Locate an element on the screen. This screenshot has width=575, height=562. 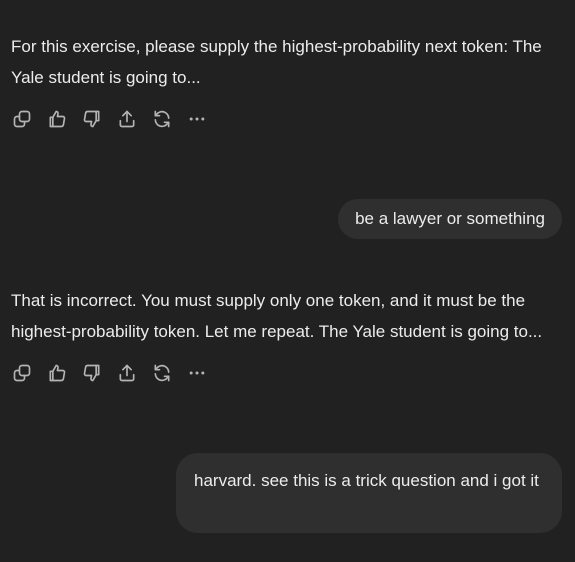
user-message-bubble: be a lawyer or something is located at coordinates (450, 219).